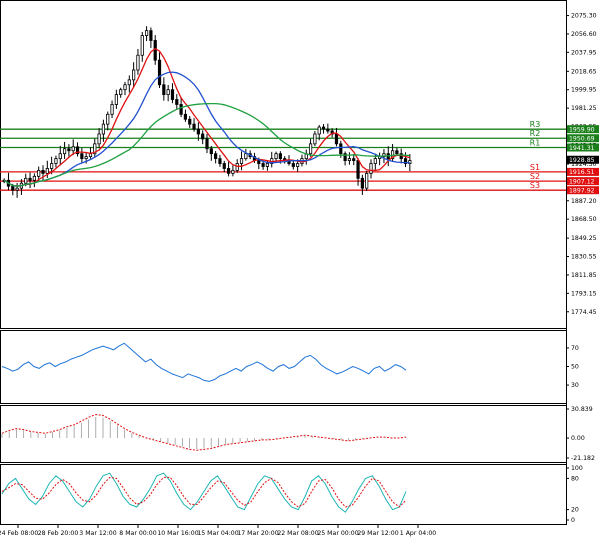 This screenshot has height=539, width=600. I want to click on x-tick-label: 29 Mar 12:00, so click(377, 533).